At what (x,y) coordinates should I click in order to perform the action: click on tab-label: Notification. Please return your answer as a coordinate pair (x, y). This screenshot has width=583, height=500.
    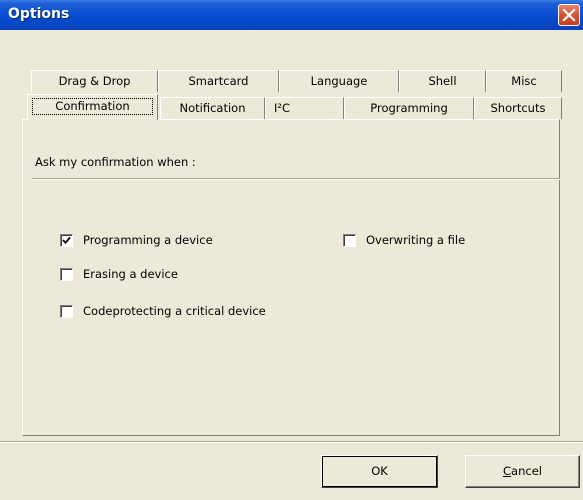
    Looking at the image, I should click on (212, 108).